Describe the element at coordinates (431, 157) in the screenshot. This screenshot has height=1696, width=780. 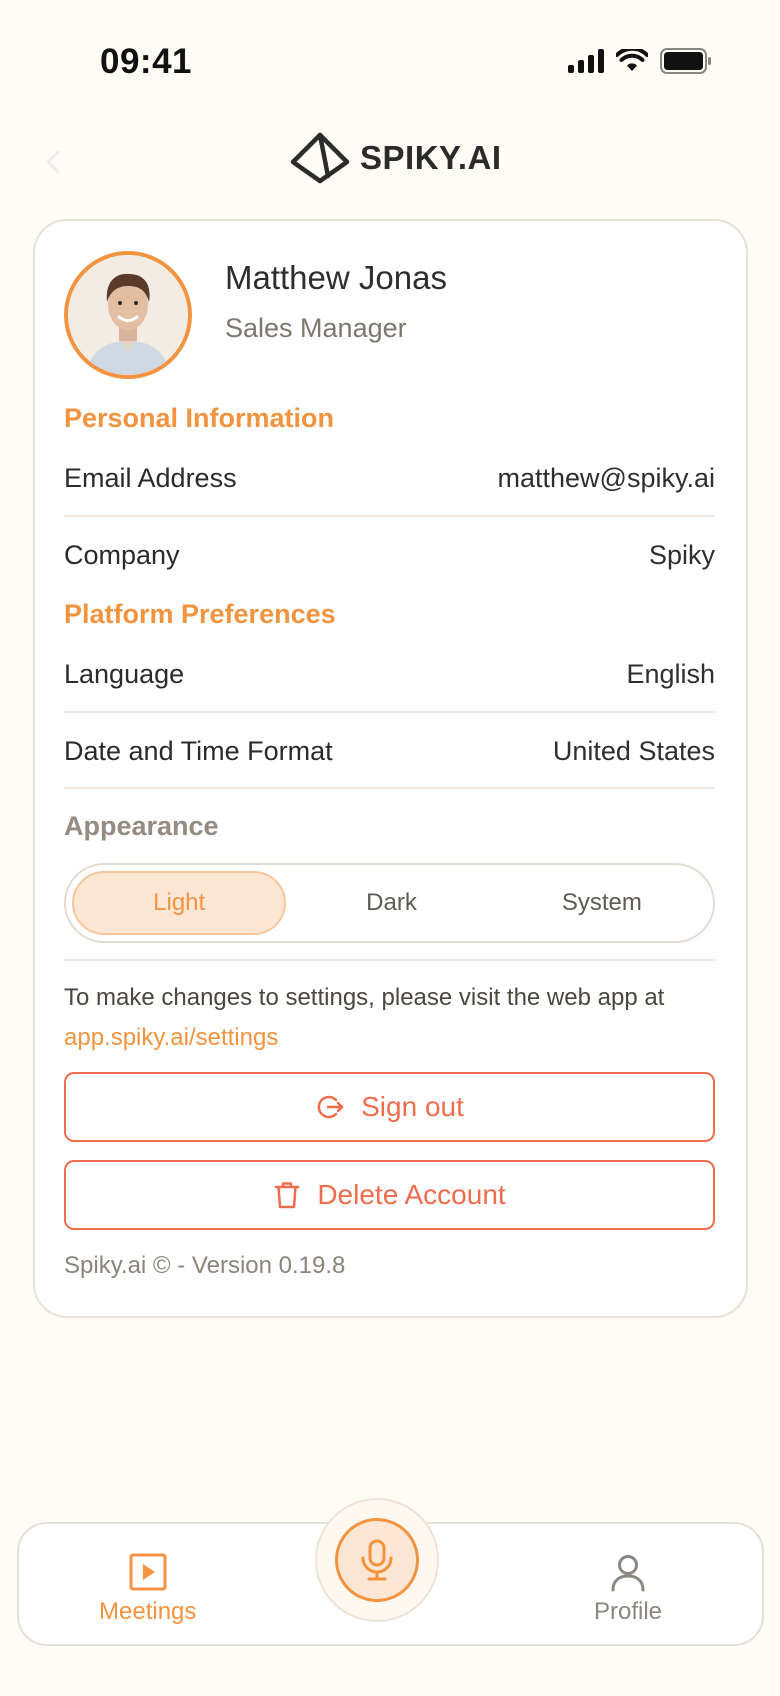
I see `brand-name: SPIKY.AI` at that location.